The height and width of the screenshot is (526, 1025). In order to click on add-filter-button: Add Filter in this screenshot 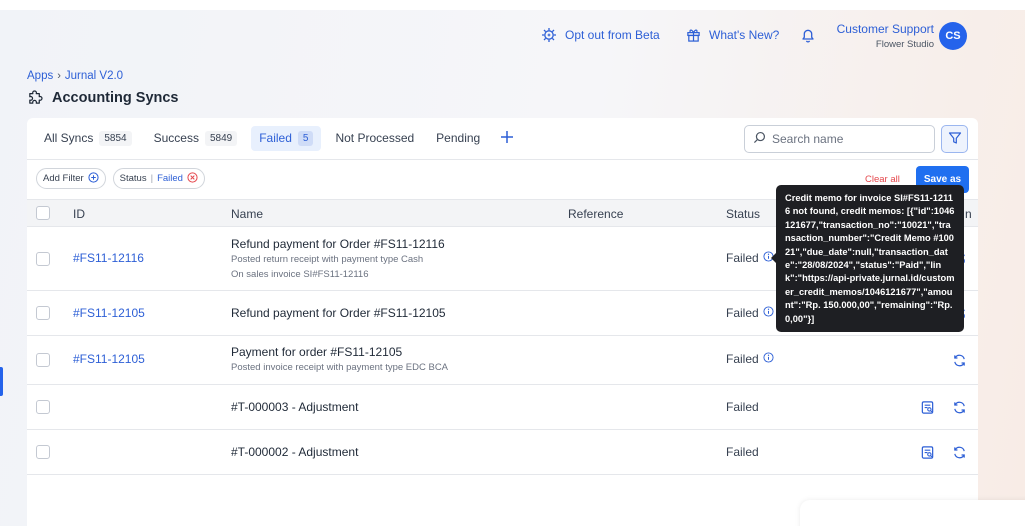, I will do `click(71, 178)`.